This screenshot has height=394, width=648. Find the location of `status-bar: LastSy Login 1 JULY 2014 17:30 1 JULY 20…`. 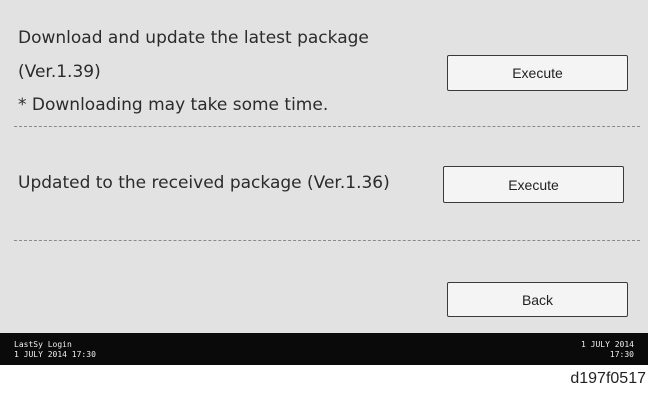

status-bar: LastSy Login 1 JULY 2014 17:30 1 JULY 20… is located at coordinates (324, 349).